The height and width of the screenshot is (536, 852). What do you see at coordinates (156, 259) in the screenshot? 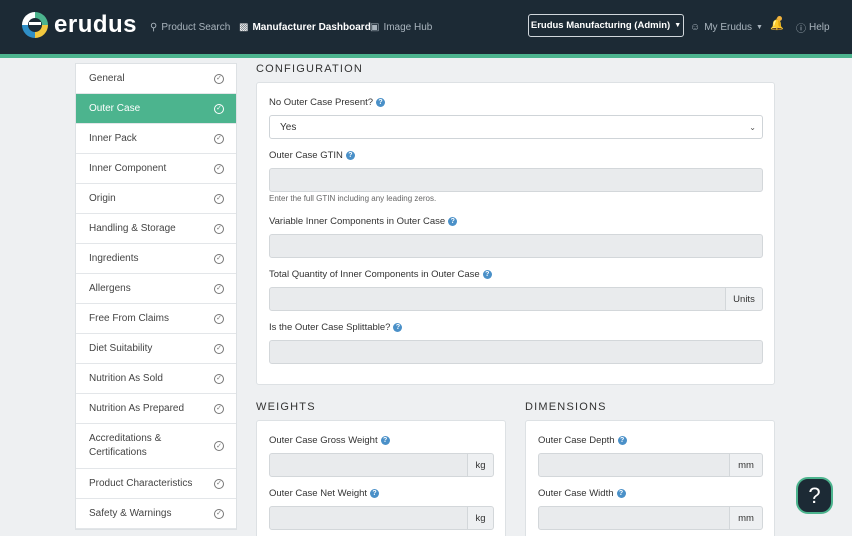
I see `sidebar-item-ingredients: Ingredients ✓` at bounding box center [156, 259].